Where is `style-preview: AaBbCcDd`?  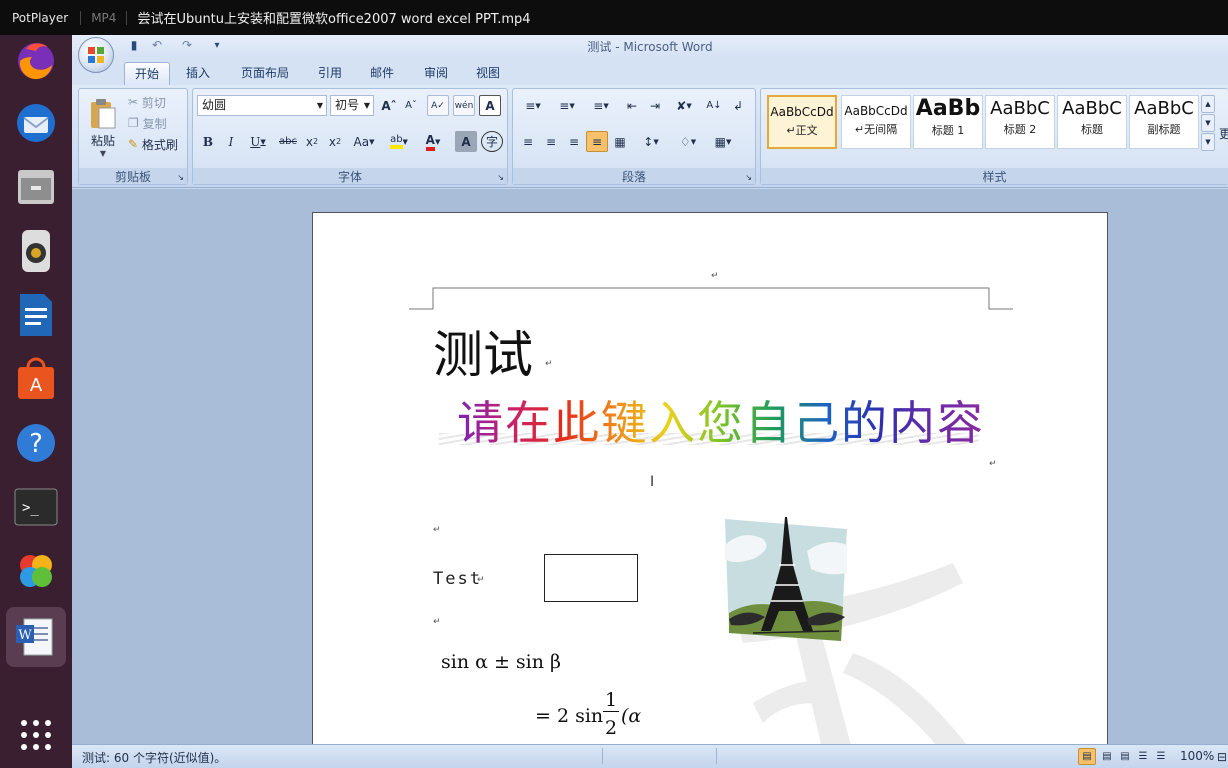
style-preview: AaBbCcDd is located at coordinates (802, 112).